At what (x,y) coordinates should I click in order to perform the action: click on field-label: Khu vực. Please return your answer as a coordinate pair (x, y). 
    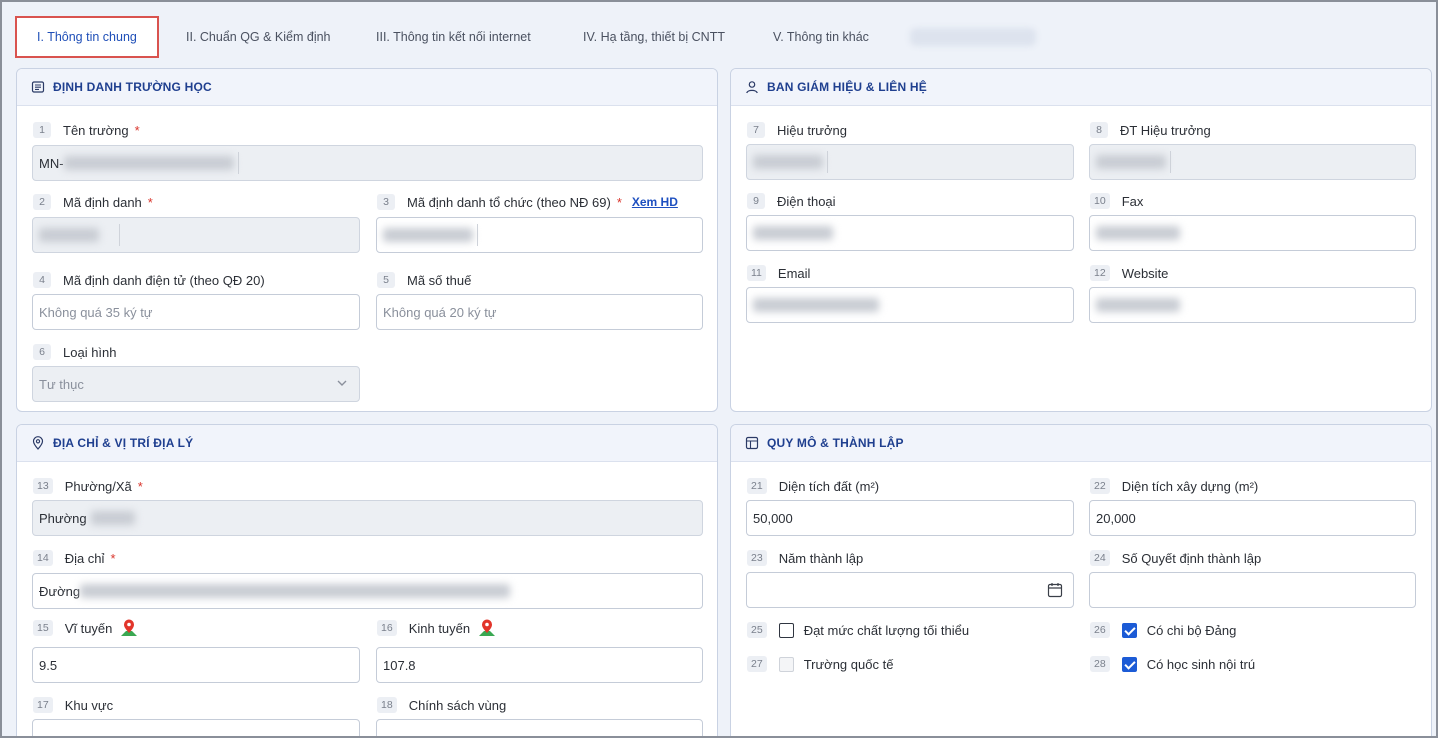
    Looking at the image, I should click on (89, 705).